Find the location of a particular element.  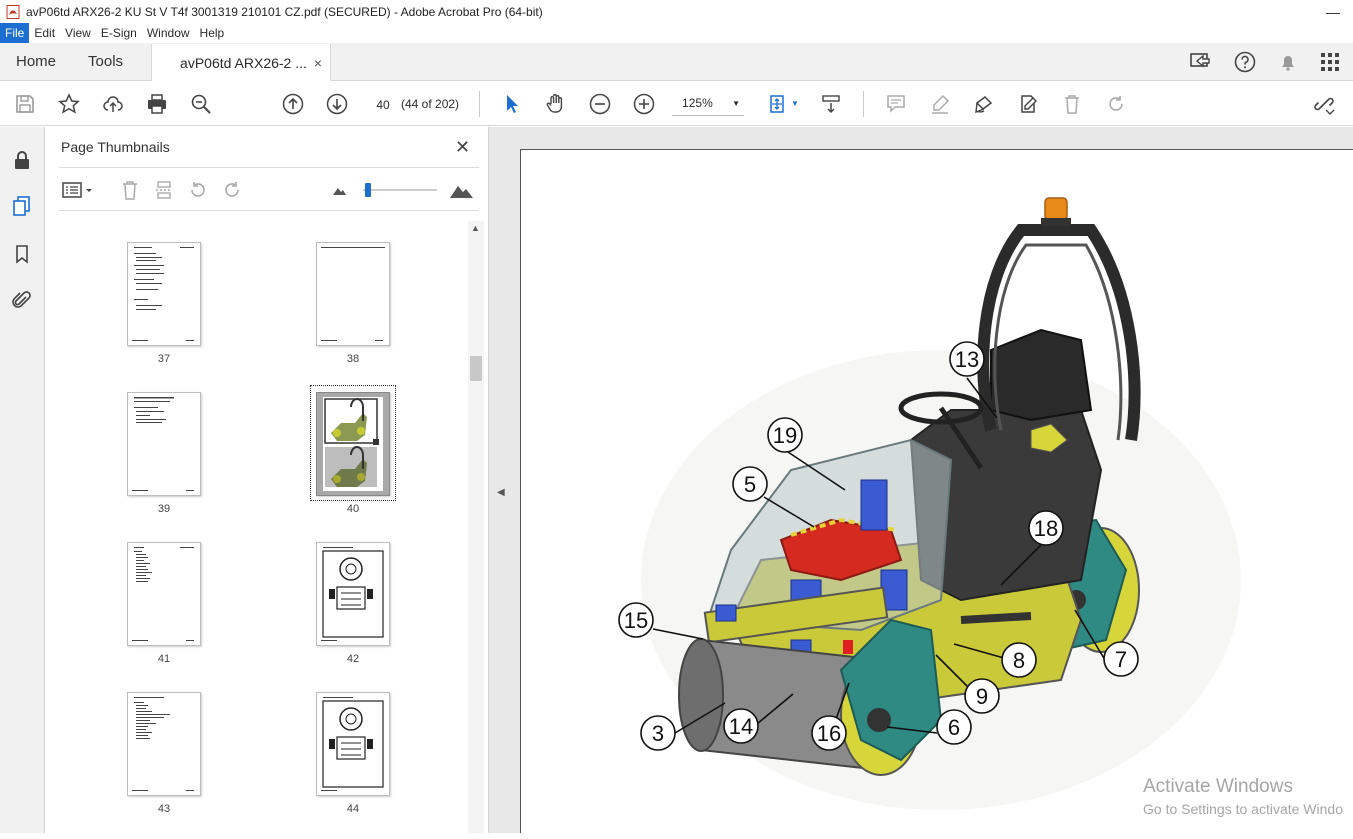

callout-3: 3 is located at coordinates (658, 733).